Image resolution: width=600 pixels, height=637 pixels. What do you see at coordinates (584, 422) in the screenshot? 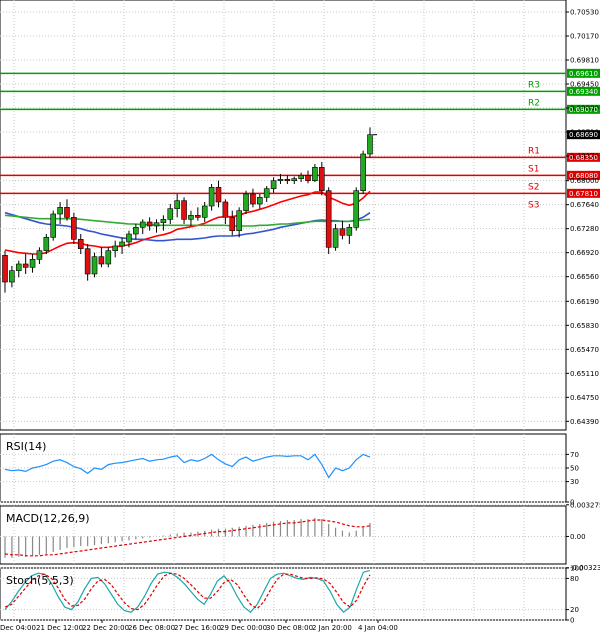
I see `y-tick-label-price: 0.64390` at bounding box center [584, 422].